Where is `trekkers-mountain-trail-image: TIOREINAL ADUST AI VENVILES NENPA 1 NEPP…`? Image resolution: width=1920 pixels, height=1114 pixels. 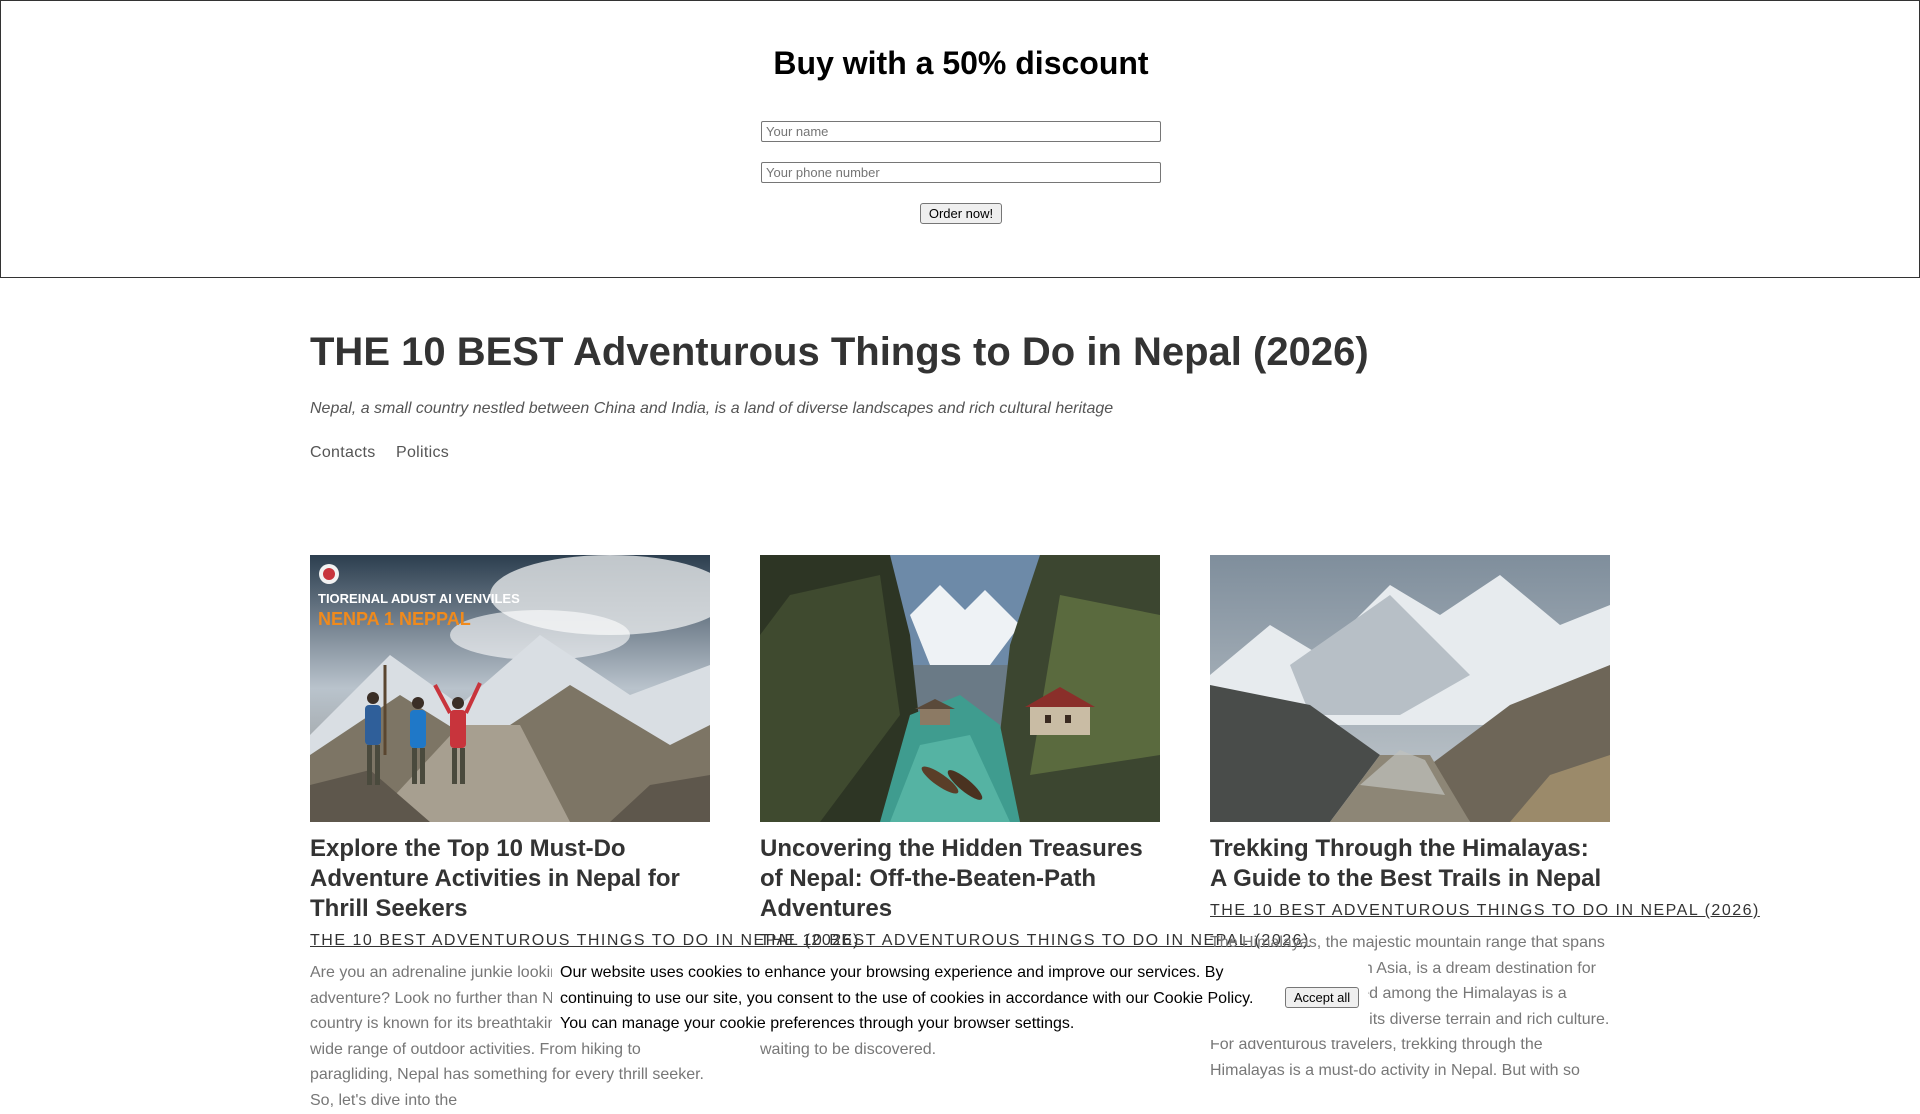 trekkers-mountain-trail-image: TIOREINAL ADUST AI VENVILES NENPA 1 NEPP… is located at coordinates (510, 688).